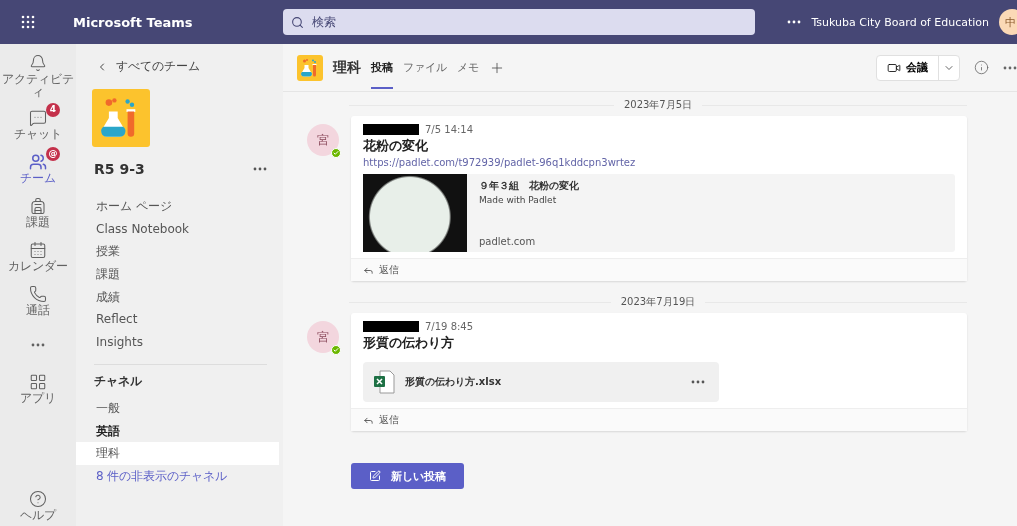  What do you see at coordinates (38, 63) in the screenshot?
I see `bell-icon` at bounding box center [38, 63].